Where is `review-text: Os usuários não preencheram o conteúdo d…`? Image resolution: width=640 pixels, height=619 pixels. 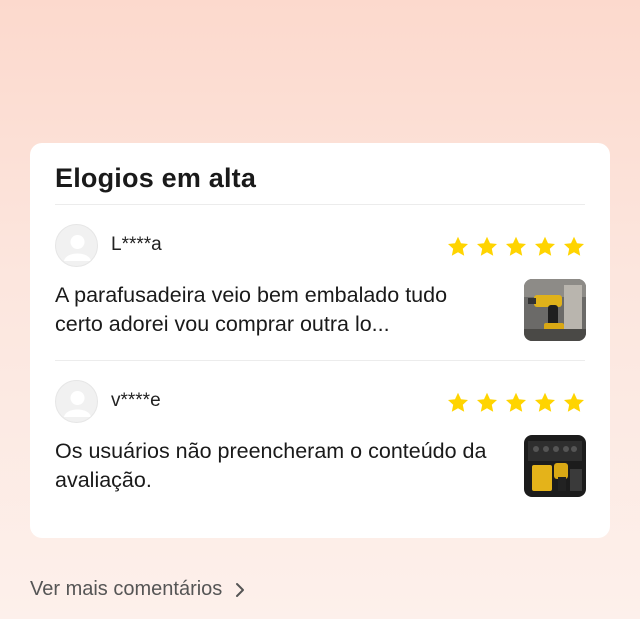 review-text: Os usuários não preencheram o conteúdo d… is located at coordinates (271, 465).